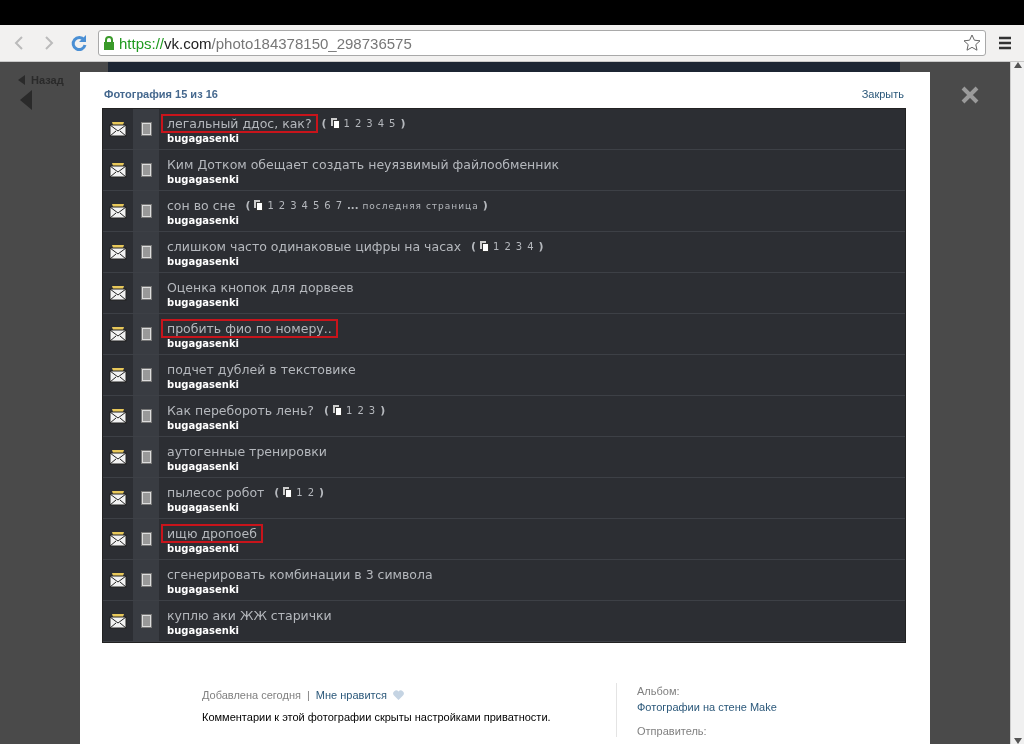 This screenshot has width=1024, height=744. What do you see at coordinates (161, 94) in the screenshot?
I see `photo-counter: Фотография 15 из 16` at bounding box center [161, 94].